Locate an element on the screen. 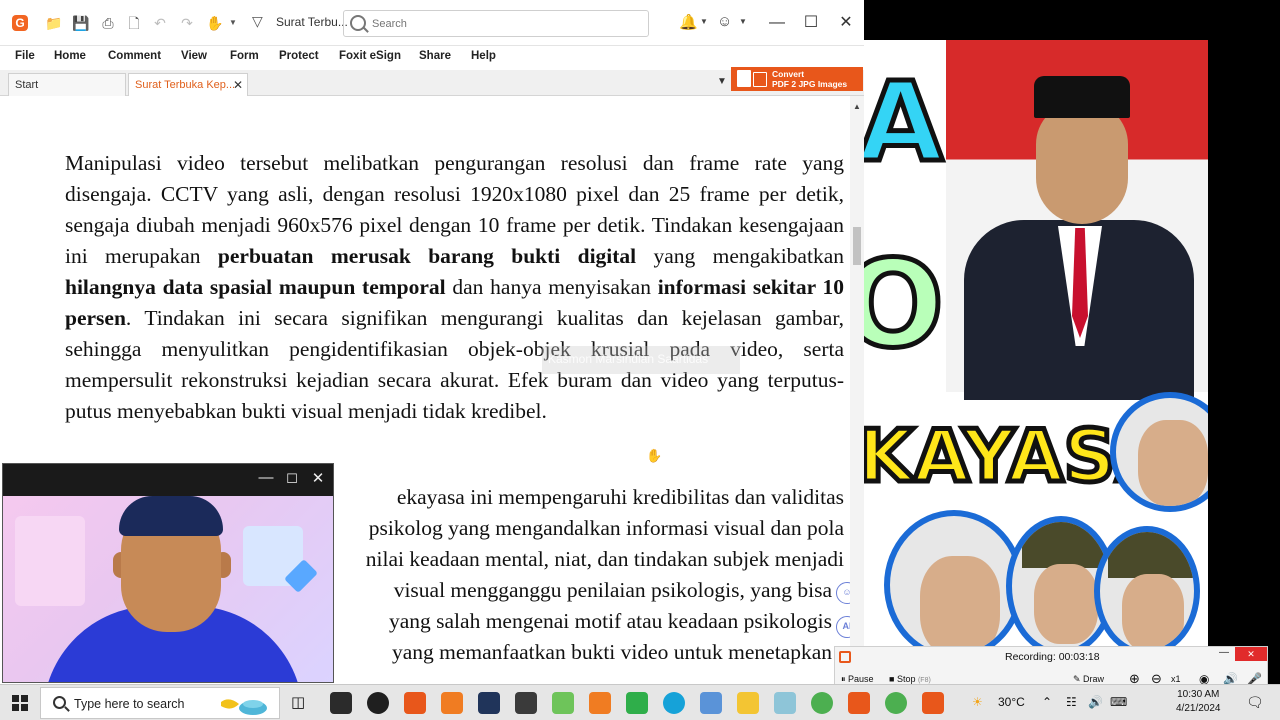  print-icon: ⎙ is located at coordinates (108, 23).